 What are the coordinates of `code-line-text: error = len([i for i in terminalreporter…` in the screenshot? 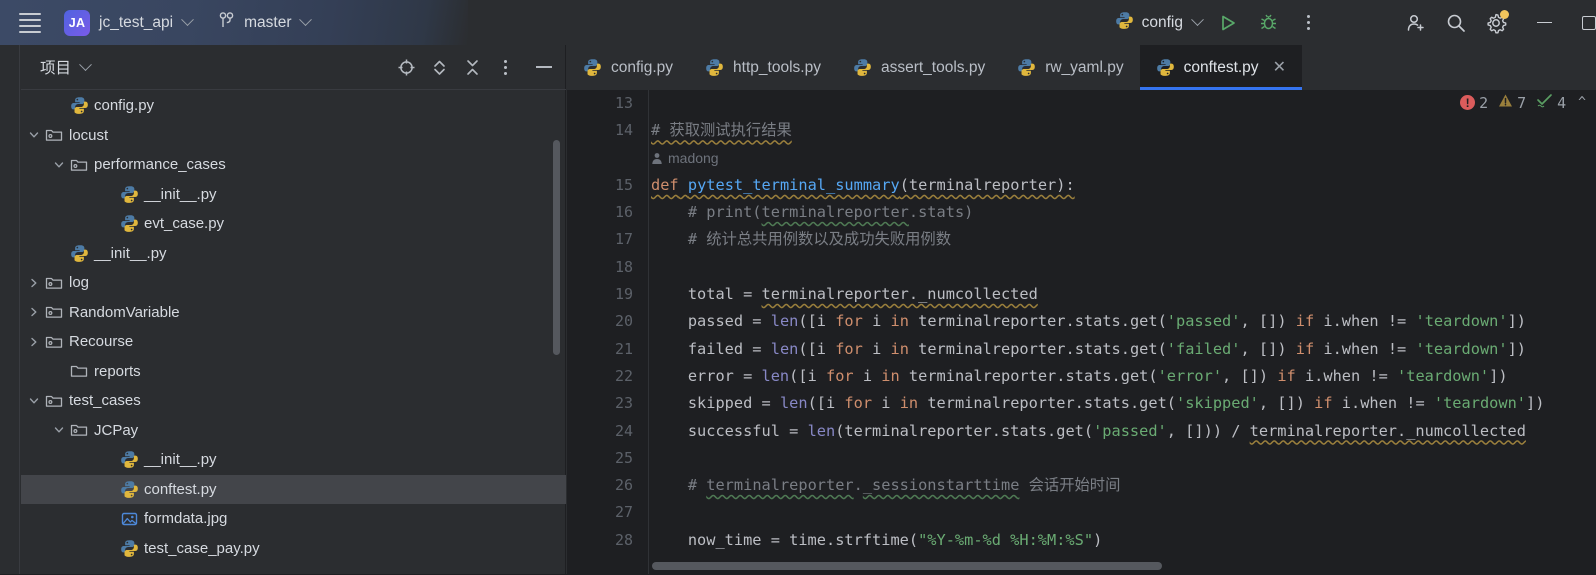 It's located at (1079, 375).